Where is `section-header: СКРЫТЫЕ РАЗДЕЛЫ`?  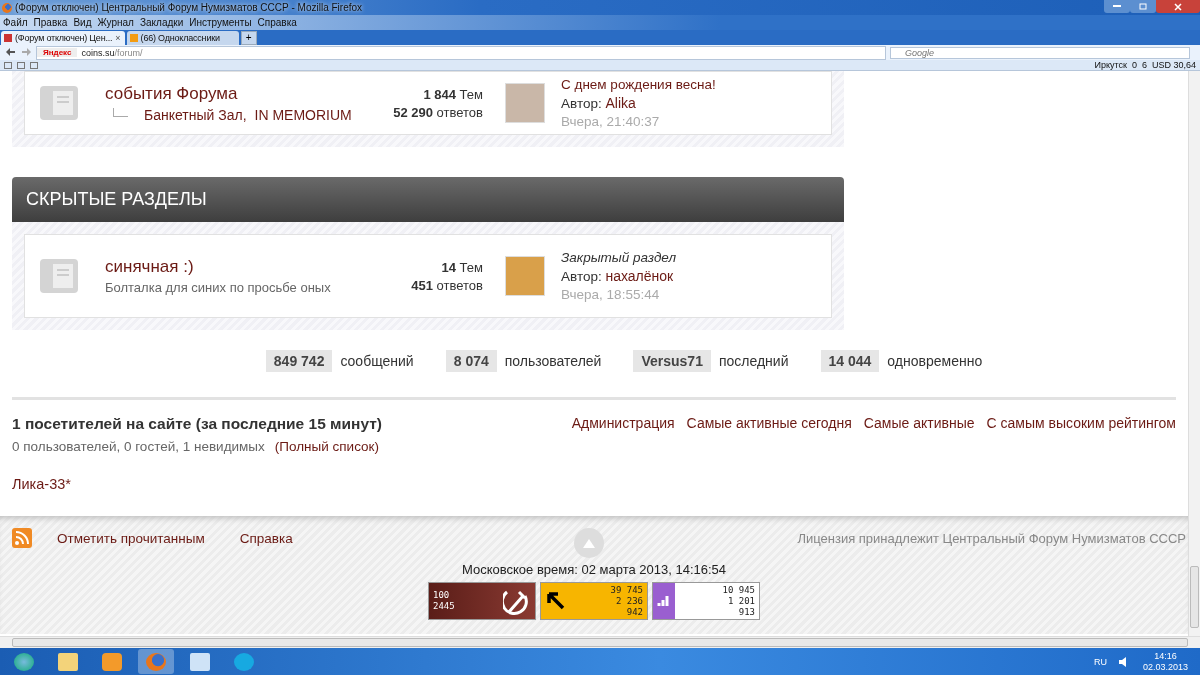
section-header: СКРЫТЫЕ РАЗДЕЛЫ is located at coordinates (428, 199).